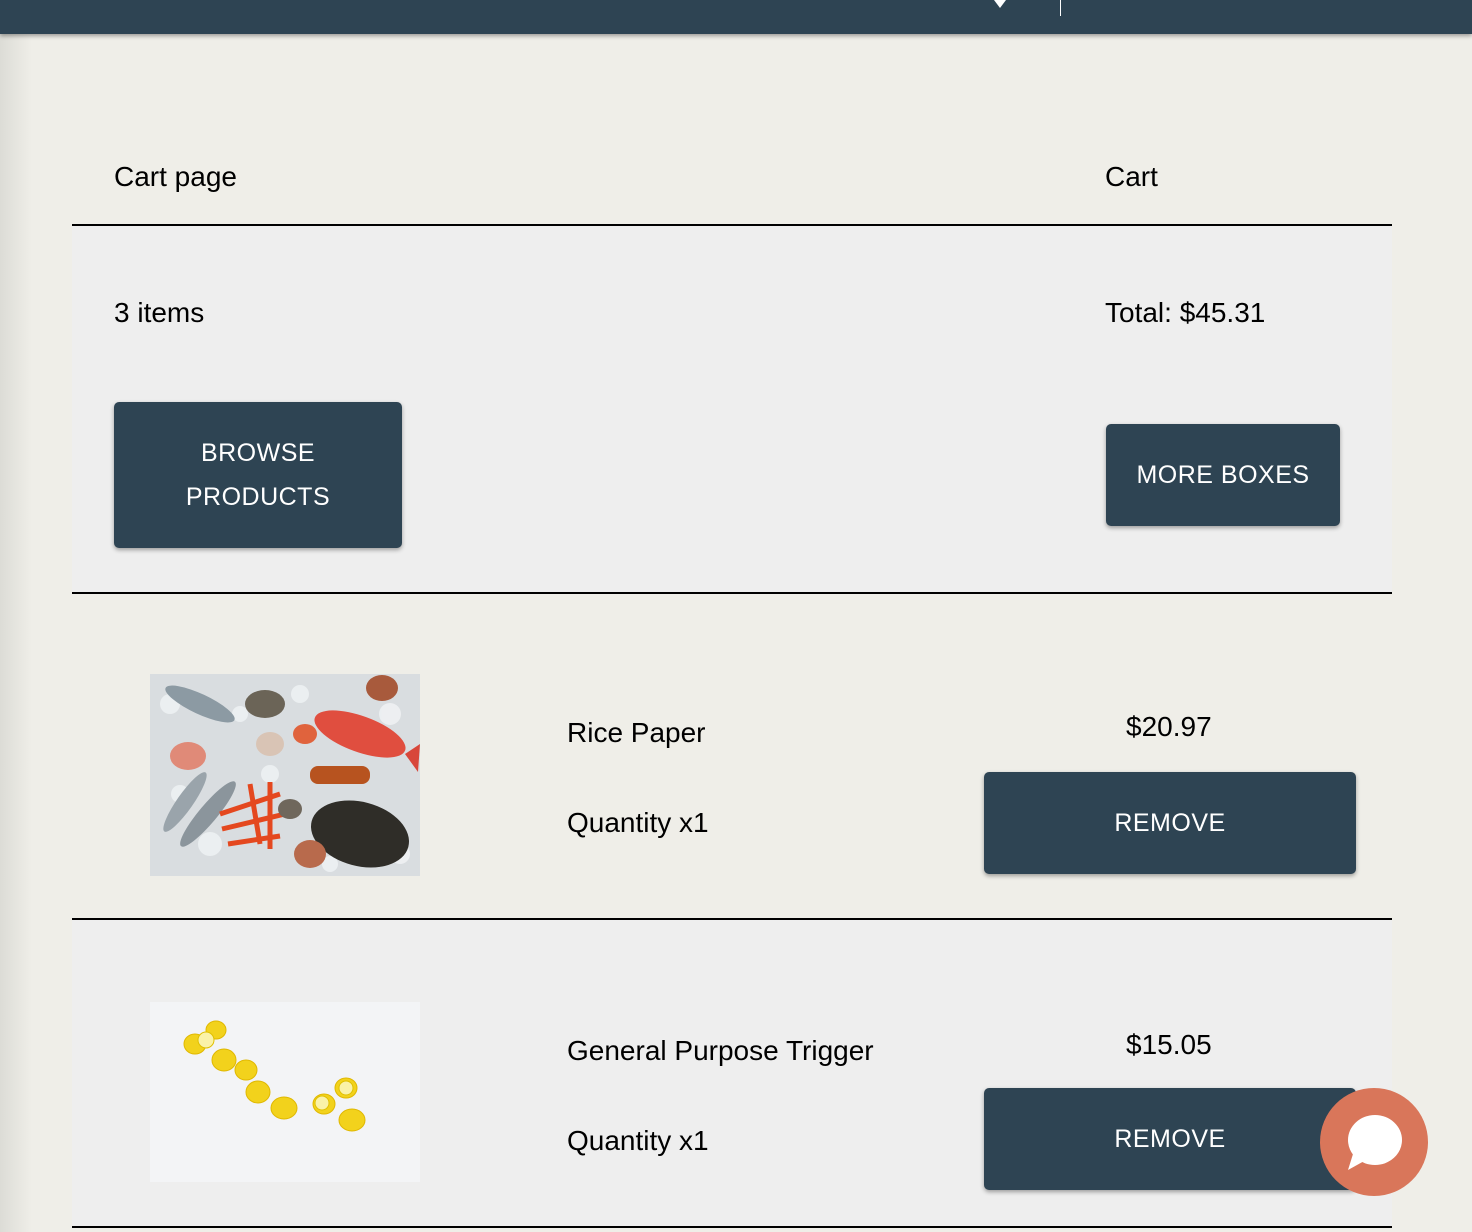  I want to click on product-name: Rice Paper, so click(636, 732).